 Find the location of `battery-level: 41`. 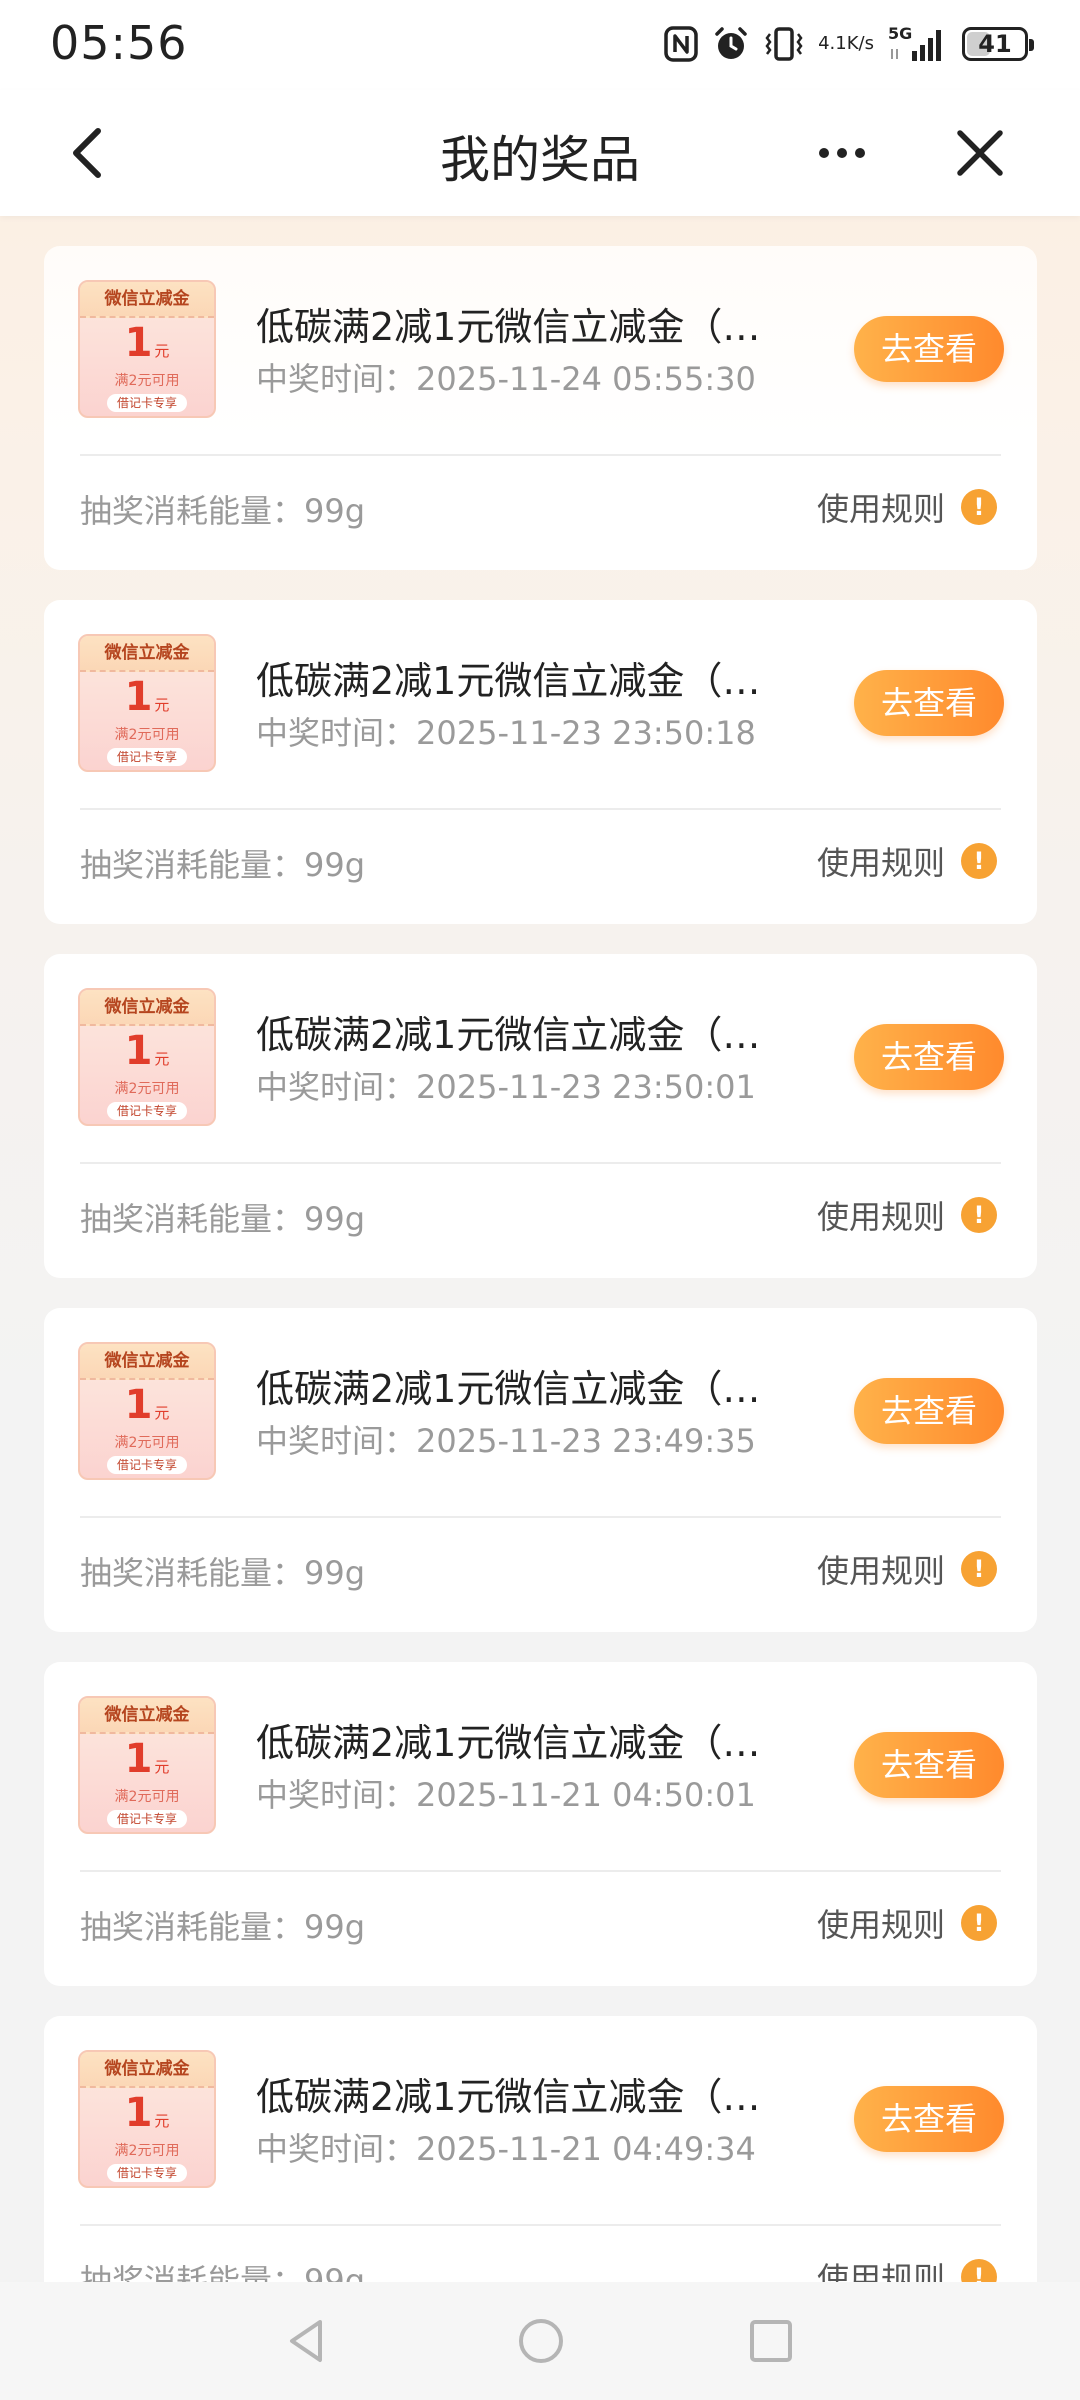

battery-level: 41 is located at coordinates (995, 44).